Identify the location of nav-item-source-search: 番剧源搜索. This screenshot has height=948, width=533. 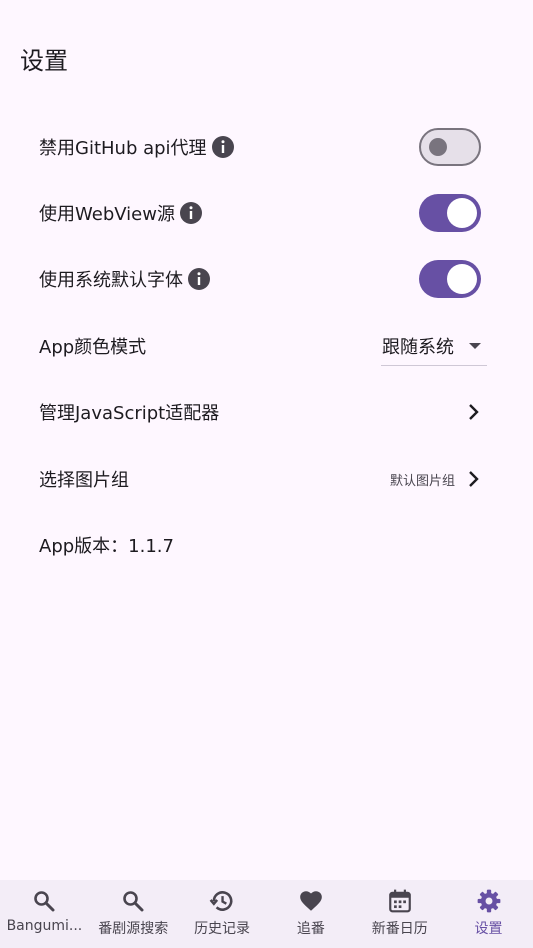
(133, 914).